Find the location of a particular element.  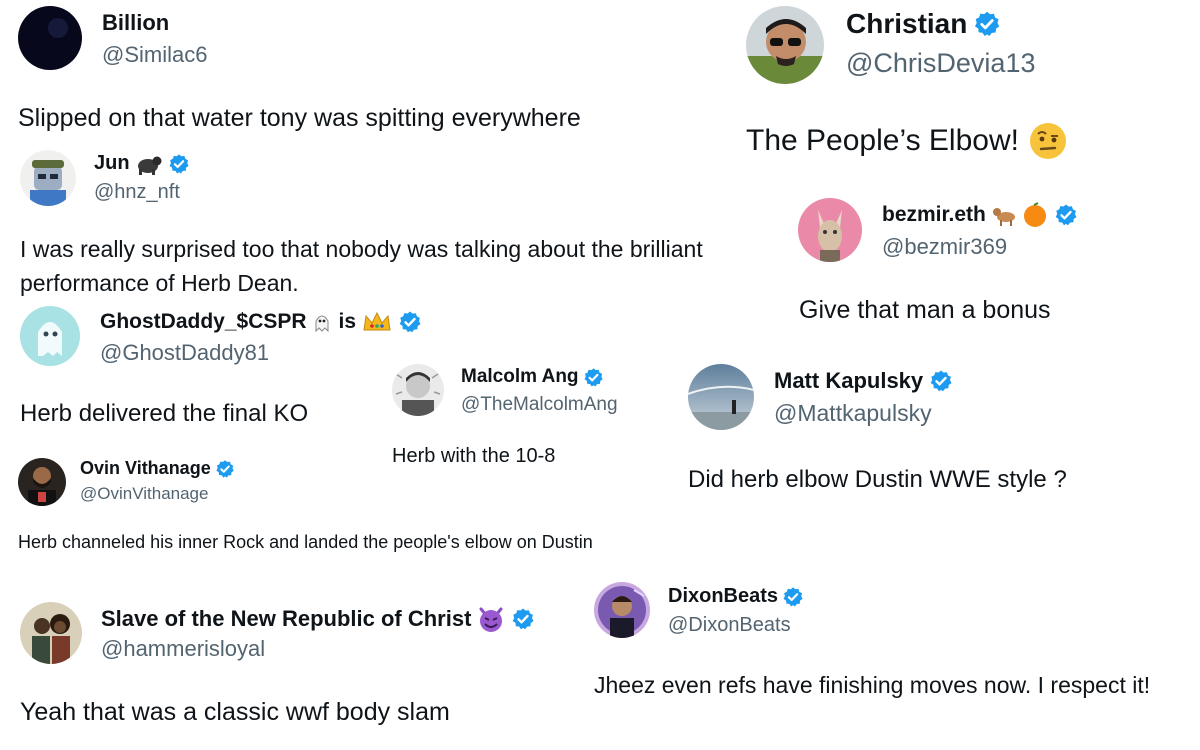

author-name: DixonBeats is located at coordinates (736, 596).